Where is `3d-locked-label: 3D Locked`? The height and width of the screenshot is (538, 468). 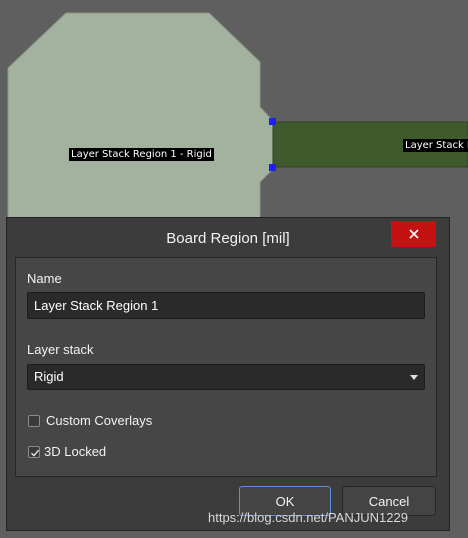
3d-locked-label: 3D Locked is located at coordinates (75, 451).